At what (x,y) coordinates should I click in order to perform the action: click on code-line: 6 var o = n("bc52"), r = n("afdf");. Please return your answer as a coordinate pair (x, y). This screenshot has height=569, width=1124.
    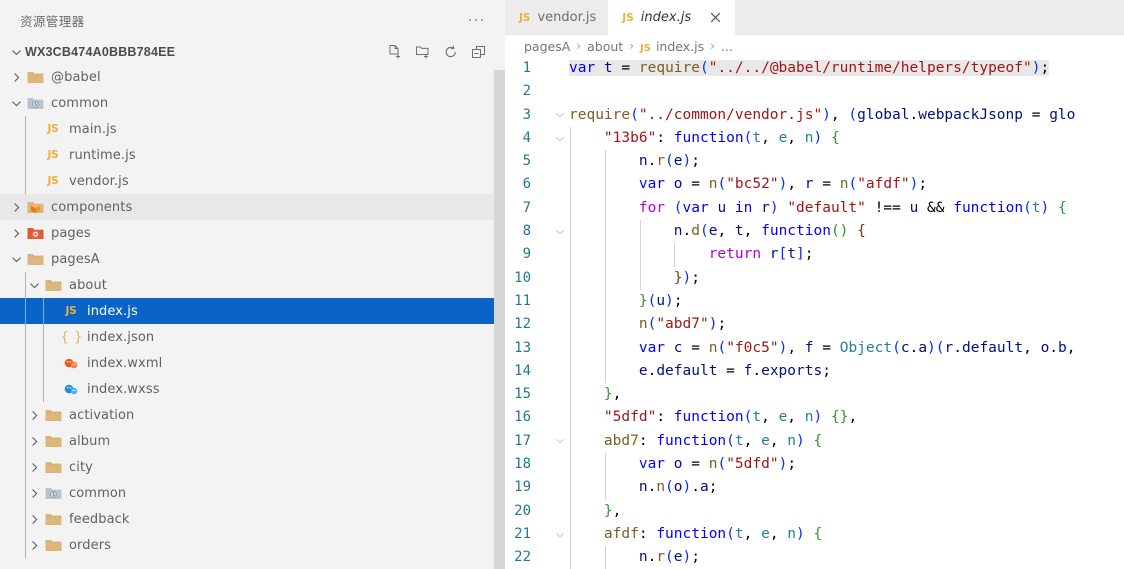
    Looking at the image, I should click on (814, 185).